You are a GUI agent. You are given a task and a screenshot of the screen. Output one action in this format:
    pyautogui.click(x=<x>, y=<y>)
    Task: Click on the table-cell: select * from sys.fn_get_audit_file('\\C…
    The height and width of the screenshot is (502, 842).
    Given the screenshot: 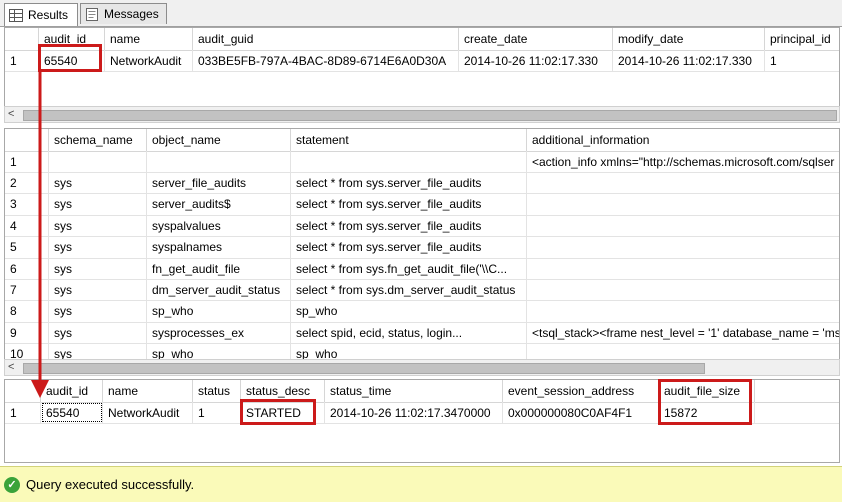 What is the action you would take?
    pyautogui.click(x=409, y=268)
    